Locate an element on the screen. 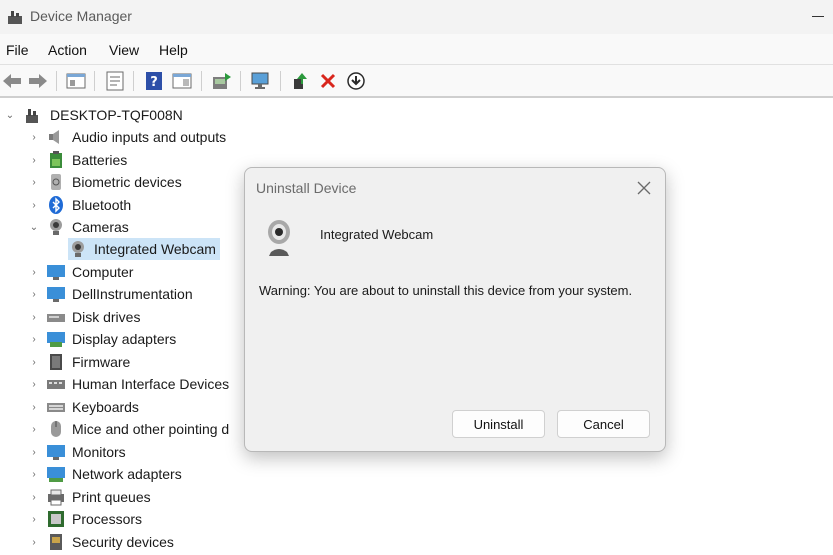 This screenshot has width=833, height=555. mouse-icon is located at coordinates (56, 429).